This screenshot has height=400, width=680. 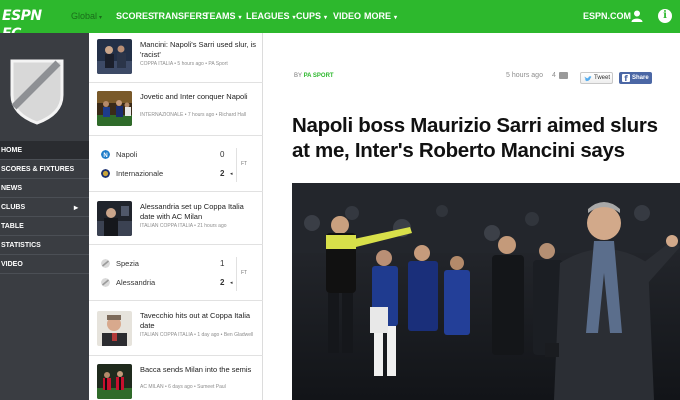 I want to click on nav-label: LEAGUES, so click(x=268, y=16).